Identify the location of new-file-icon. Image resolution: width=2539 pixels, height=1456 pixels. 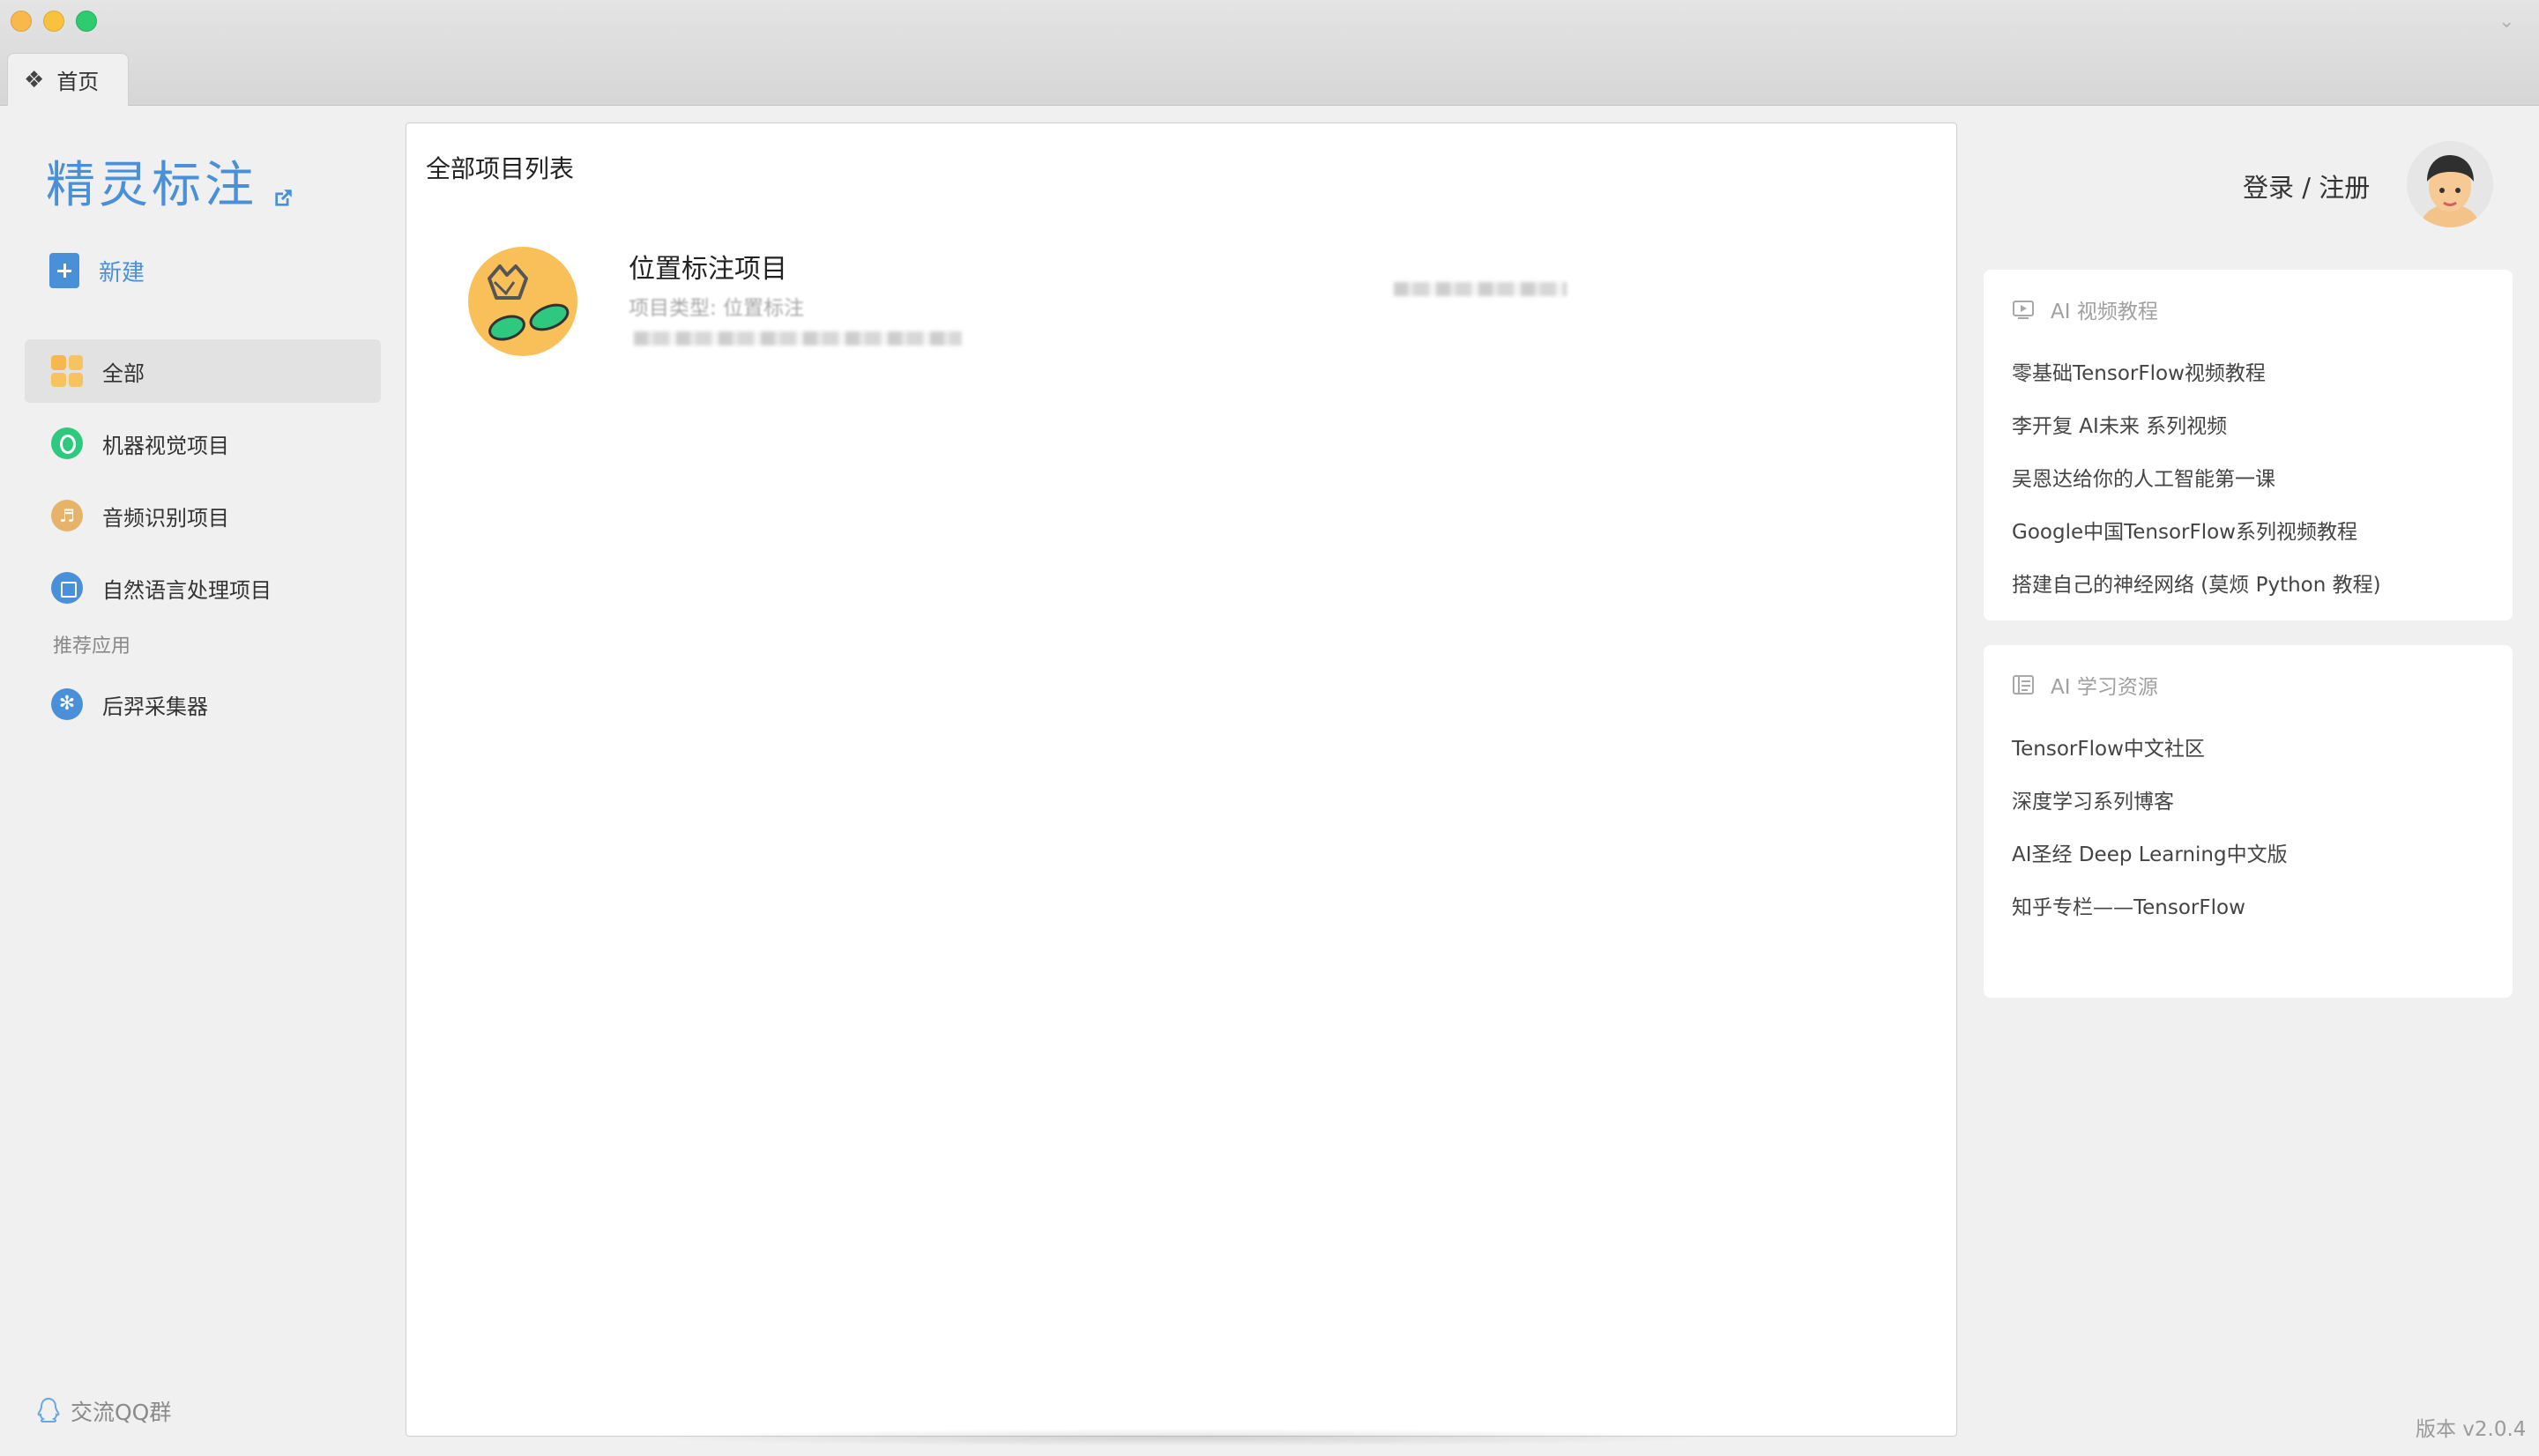
(64, 270).